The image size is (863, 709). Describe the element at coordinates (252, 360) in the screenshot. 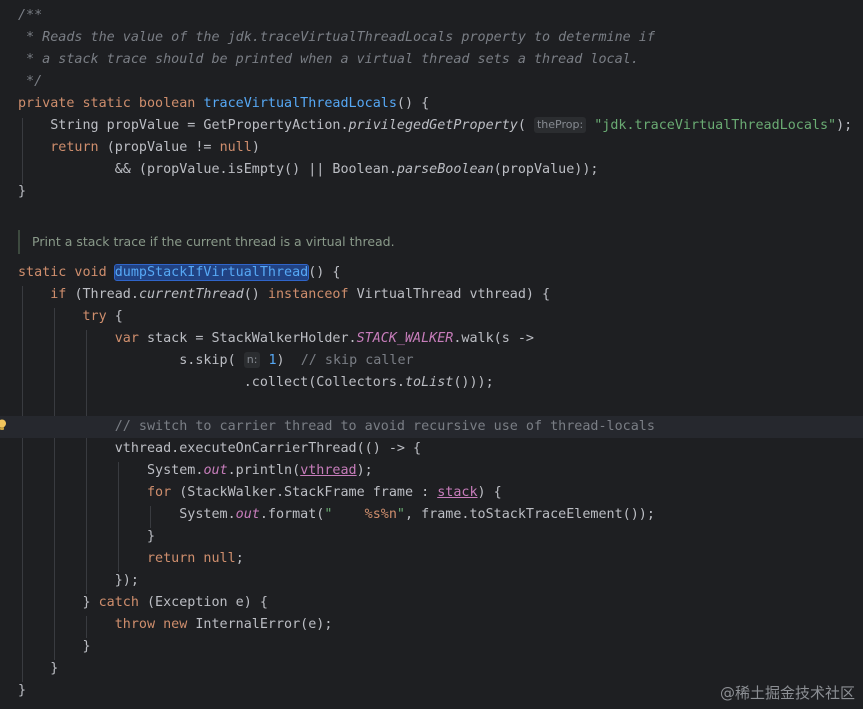

I see `parameter-hint: n:` at that location.